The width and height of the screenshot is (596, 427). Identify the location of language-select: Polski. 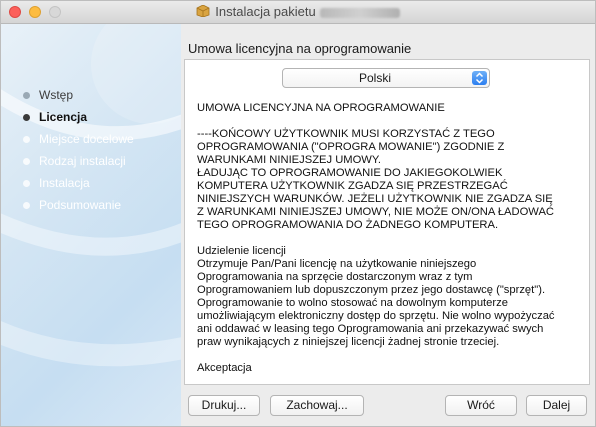
(386, 78).